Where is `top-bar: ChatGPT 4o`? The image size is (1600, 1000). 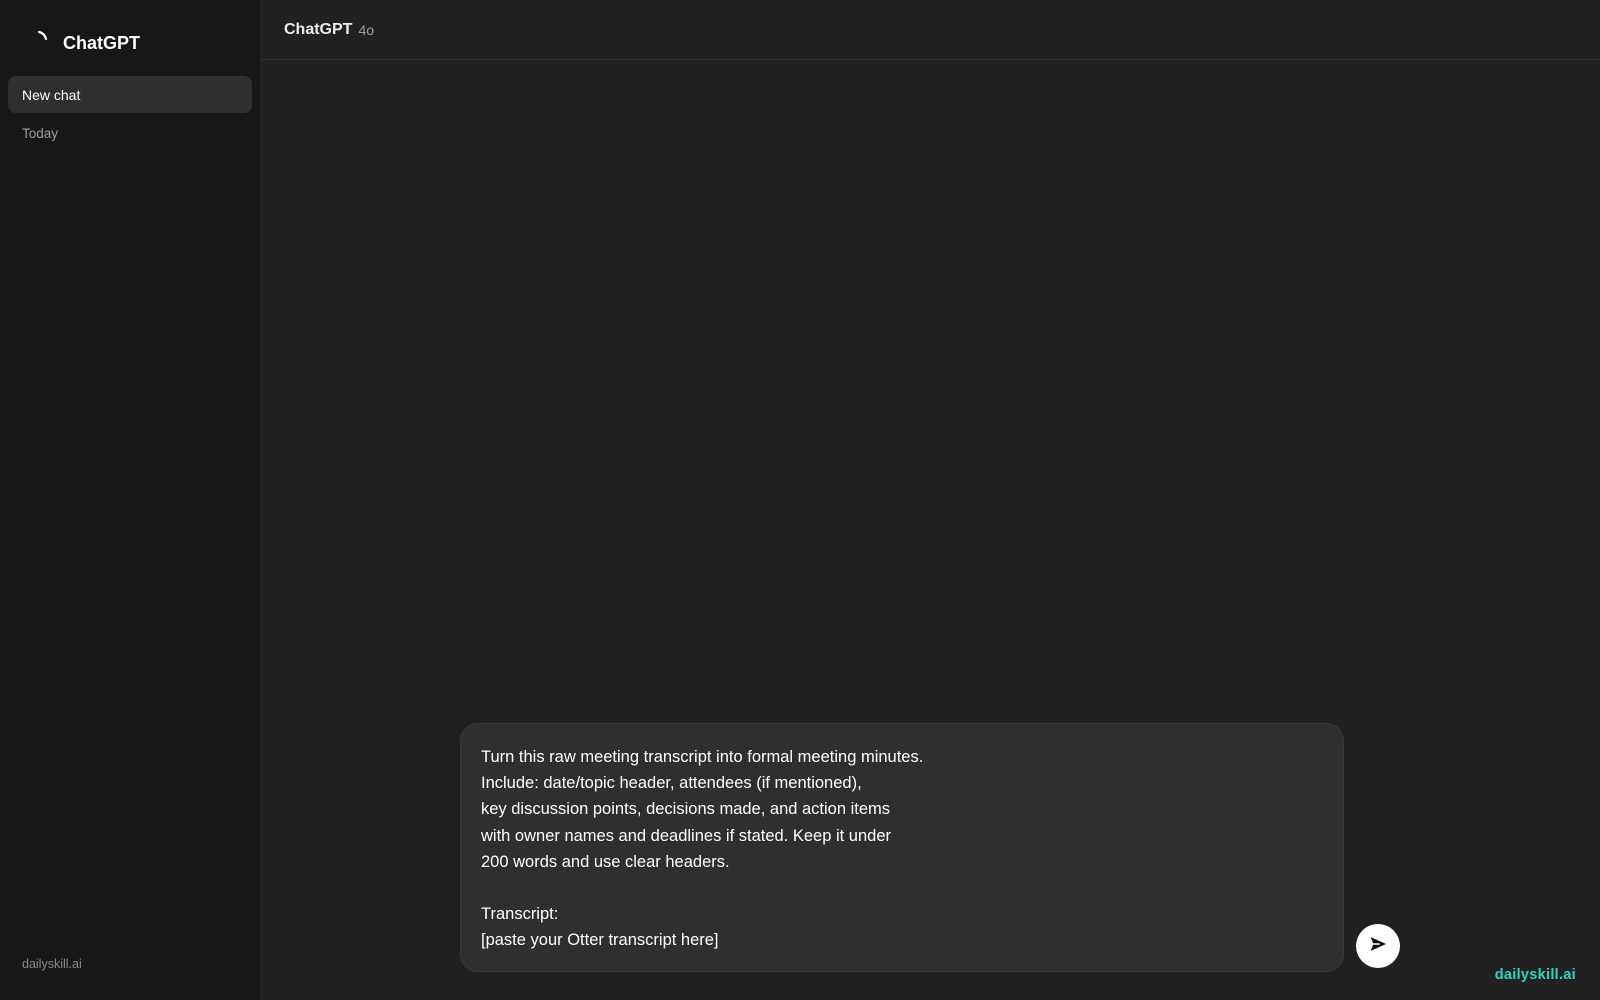 top-bar: ChatGPT 4o is located at coordinates (930, 30).